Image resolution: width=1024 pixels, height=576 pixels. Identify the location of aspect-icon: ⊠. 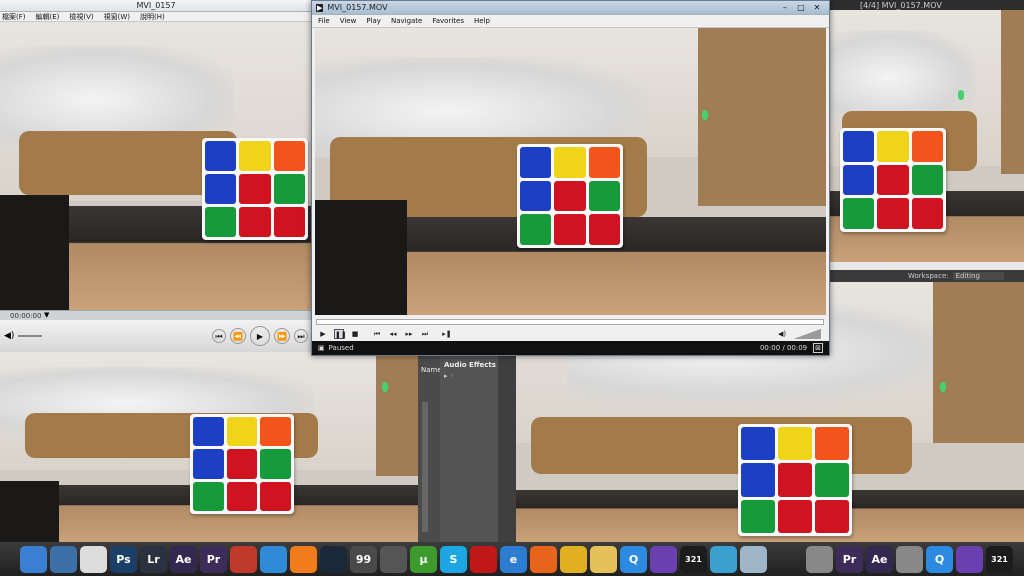
(818, 348).